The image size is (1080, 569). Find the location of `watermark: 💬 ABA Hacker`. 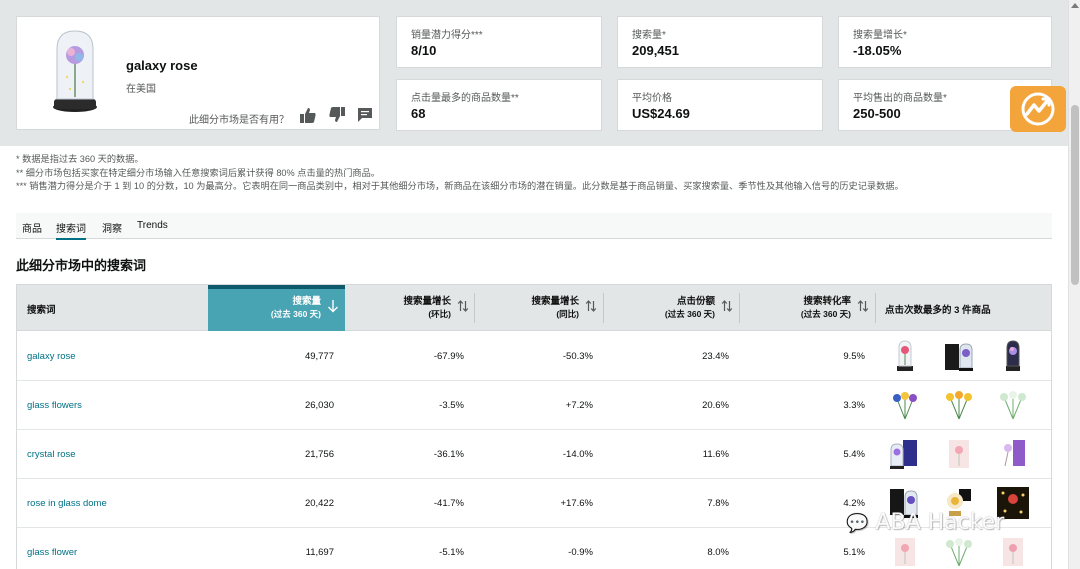

watermark: 💬 ABA Hacker is located at coordinates (925, 522).